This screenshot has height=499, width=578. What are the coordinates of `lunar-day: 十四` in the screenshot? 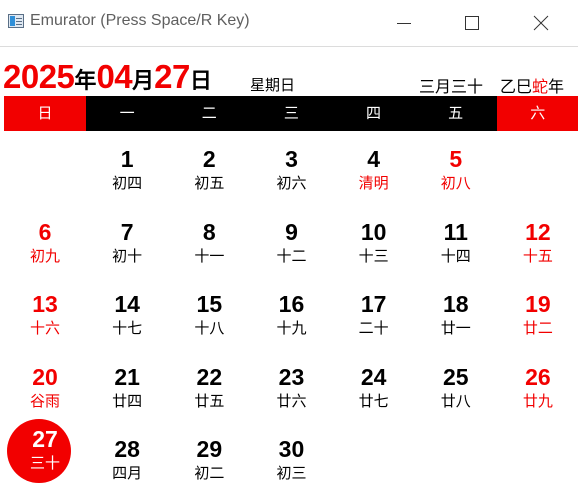 It's located at (455, 255).